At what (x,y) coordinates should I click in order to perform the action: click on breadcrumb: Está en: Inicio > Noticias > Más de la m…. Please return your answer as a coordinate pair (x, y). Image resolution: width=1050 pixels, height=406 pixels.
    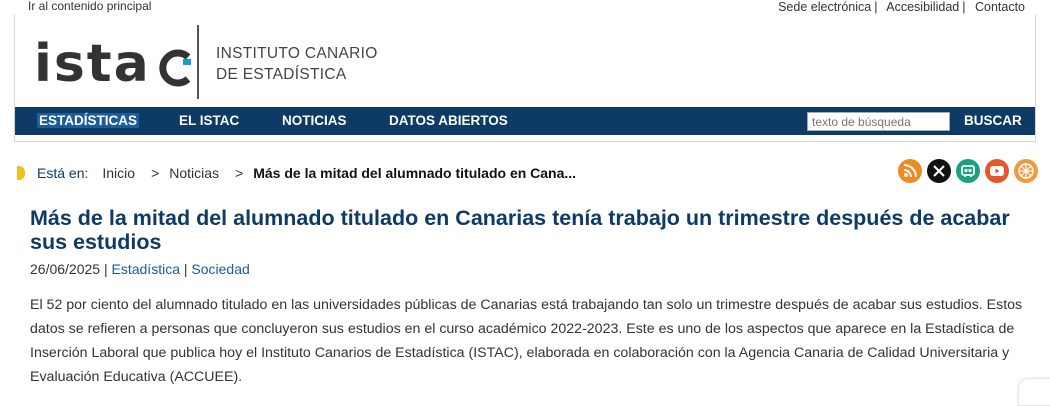
    Looking at the image, I should click on (296, 173).